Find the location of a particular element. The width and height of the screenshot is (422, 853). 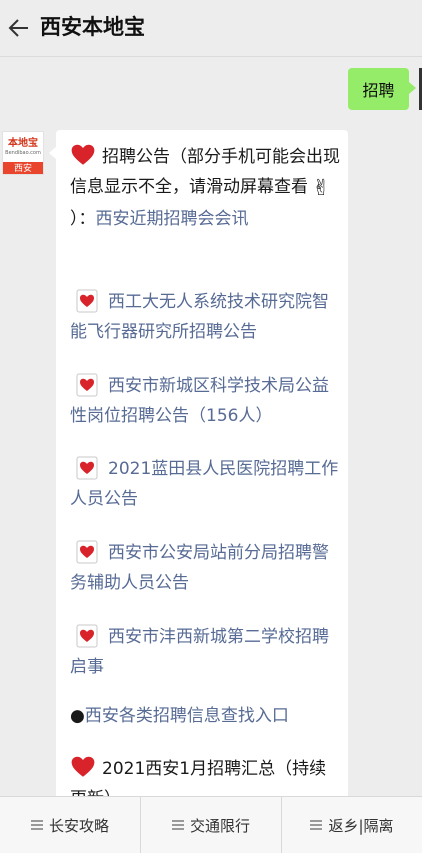

avatar-logo-city: 西安 is located at coordinates (23, 168).